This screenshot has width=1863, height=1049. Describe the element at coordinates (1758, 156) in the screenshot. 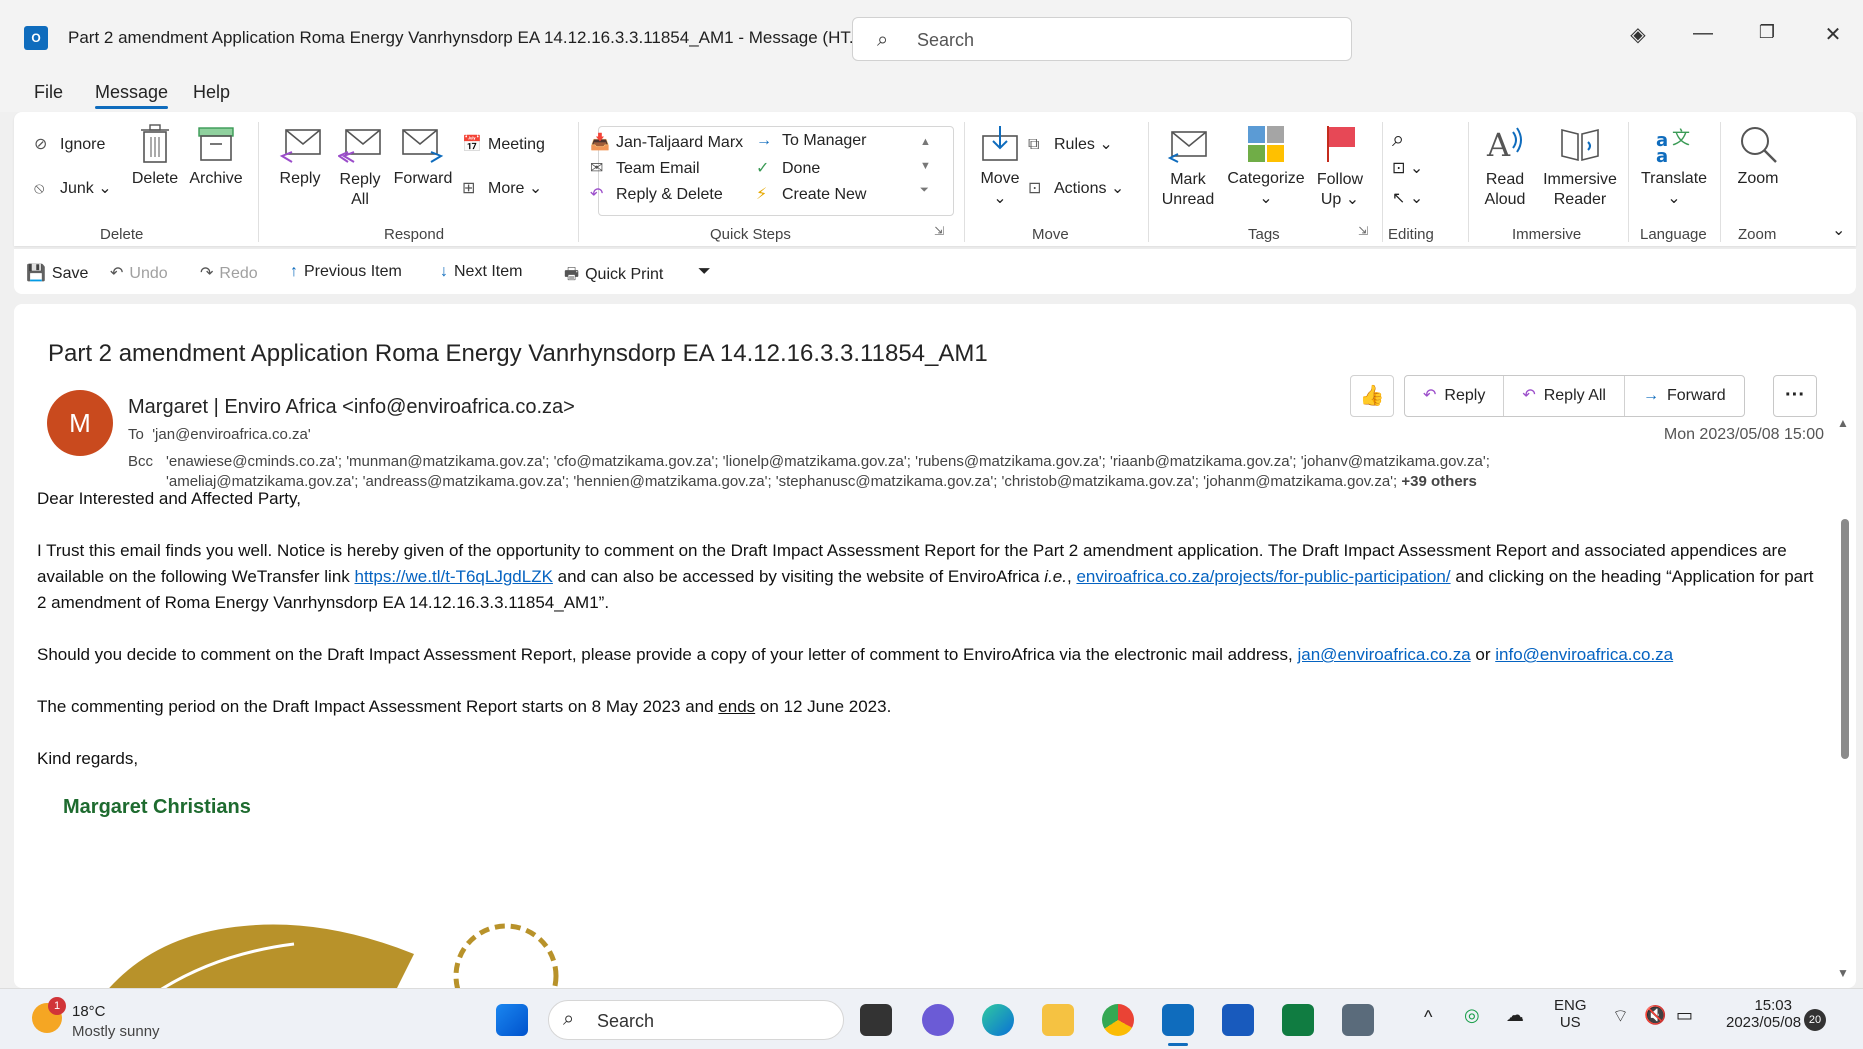

I see `zoom-button: Zoom` at that location.